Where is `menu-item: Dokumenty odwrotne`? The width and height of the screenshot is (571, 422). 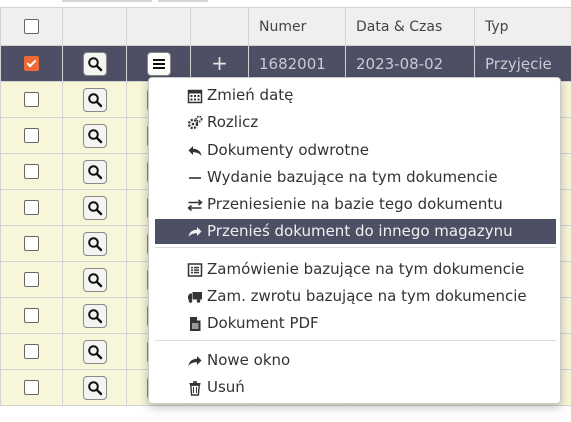 menu-item: Dokumenty odwrotne is located at coordinates (355, 150).